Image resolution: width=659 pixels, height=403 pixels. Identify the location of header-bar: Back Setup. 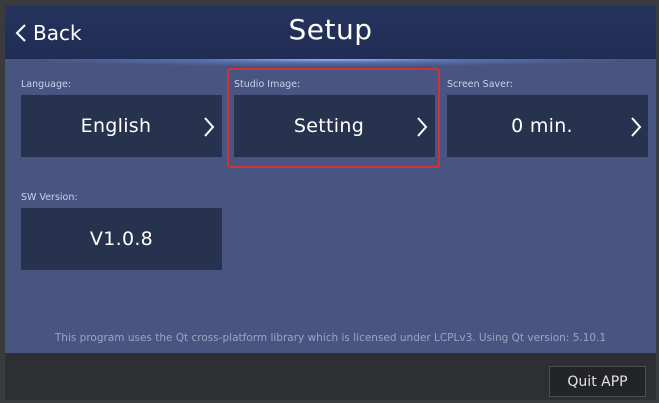
(330, 32).